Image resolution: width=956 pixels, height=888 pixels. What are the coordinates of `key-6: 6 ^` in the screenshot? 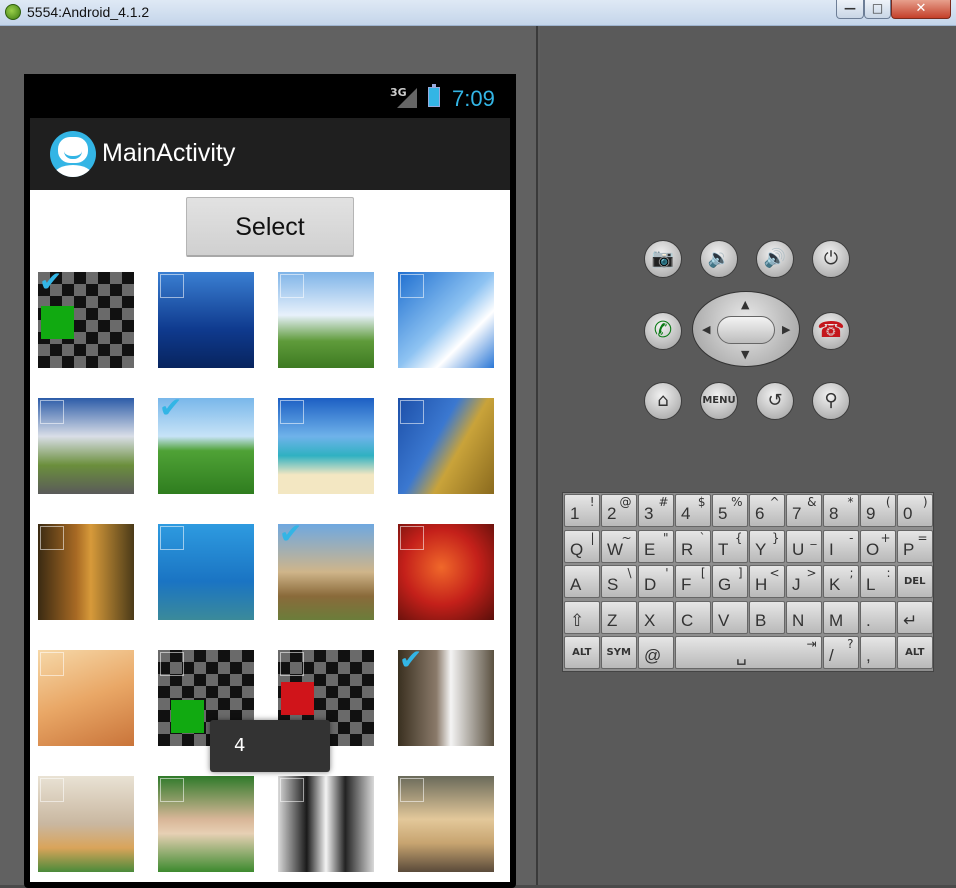 It's located at (767, 510).